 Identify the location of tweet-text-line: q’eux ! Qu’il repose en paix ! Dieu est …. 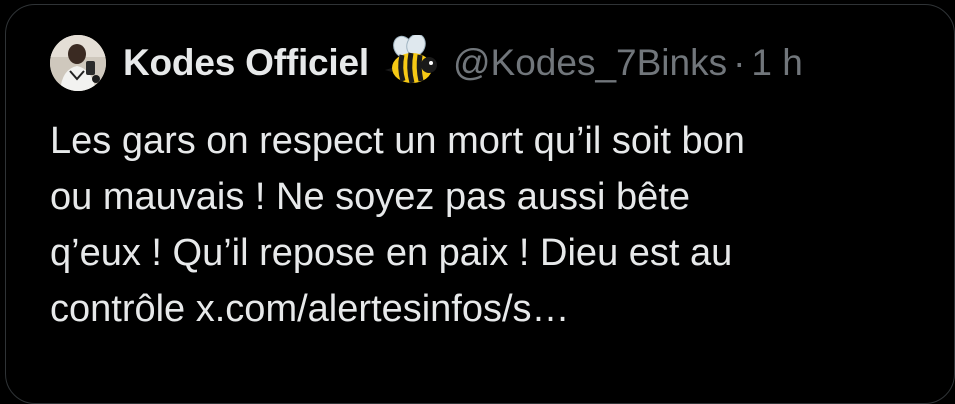
(391, 253).